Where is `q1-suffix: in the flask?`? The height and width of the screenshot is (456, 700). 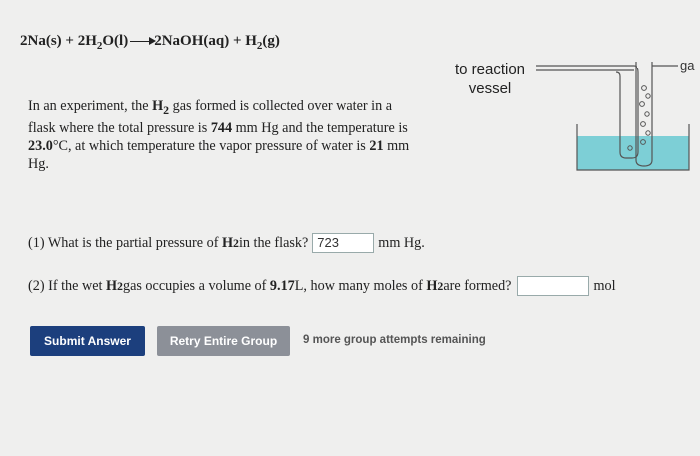 q1-suffix: in the flask? is located at coordinates (273, 242).